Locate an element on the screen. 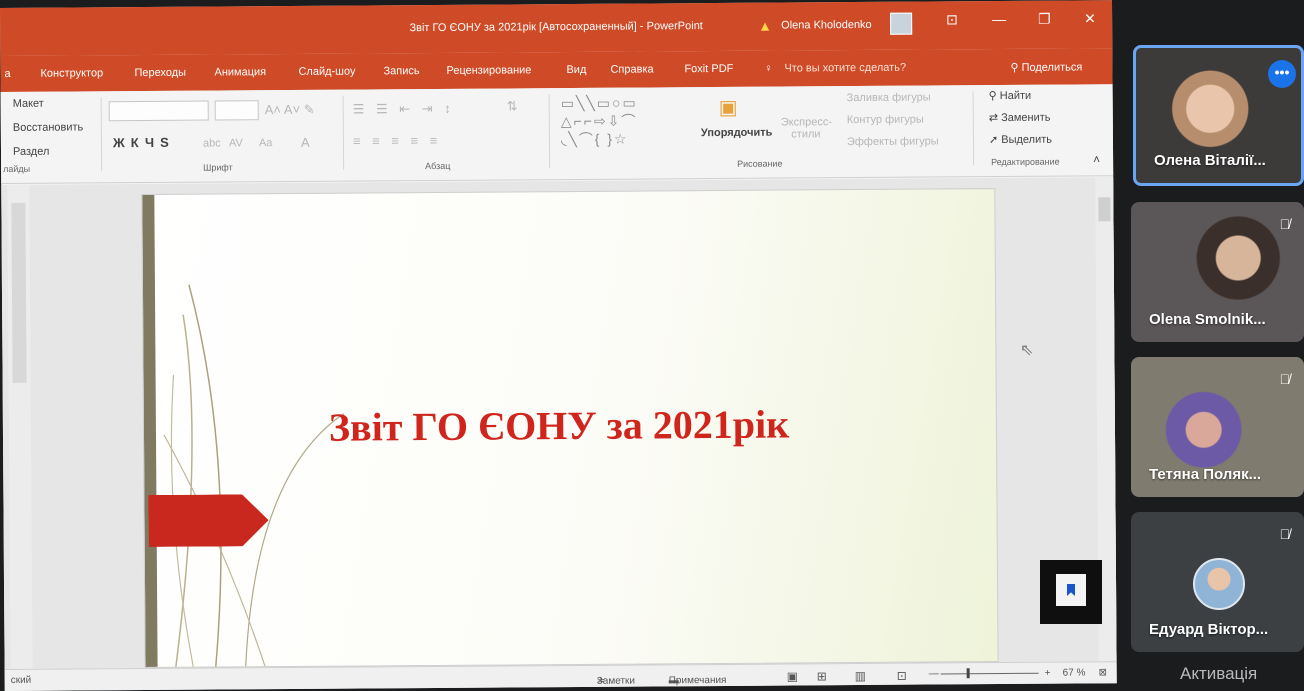 This screenshot has width=1304, height=691. more-icon: ••• is located at coordinates (1282, 72).